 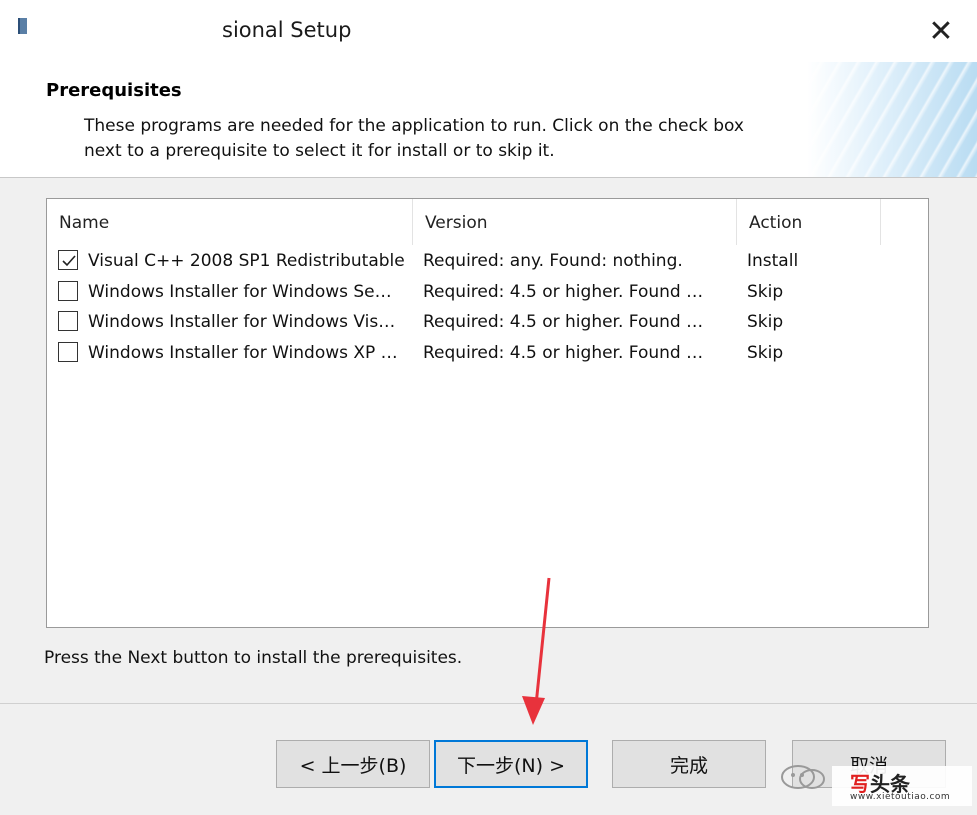 I want to click on watermark: 写头条 www.xietoutiao.com, so click(x=902, y=786).